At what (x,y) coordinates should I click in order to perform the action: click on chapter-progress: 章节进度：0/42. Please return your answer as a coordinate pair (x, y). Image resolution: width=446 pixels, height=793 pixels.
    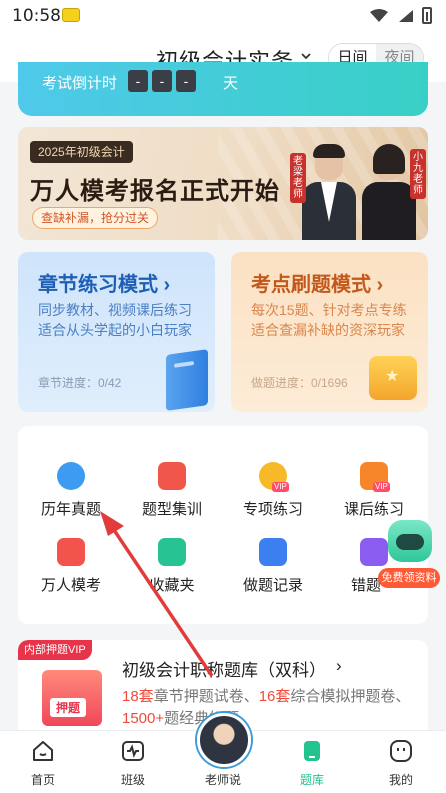
    Looking at the image, I should click on (80, 383).